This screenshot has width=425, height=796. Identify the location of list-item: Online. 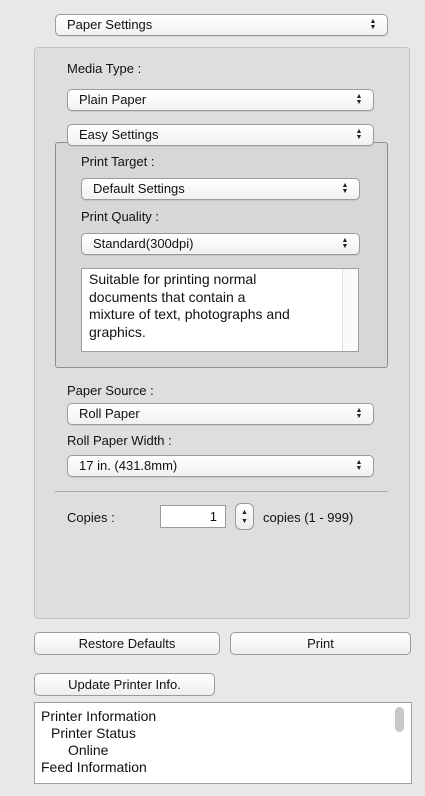
(88, 750).